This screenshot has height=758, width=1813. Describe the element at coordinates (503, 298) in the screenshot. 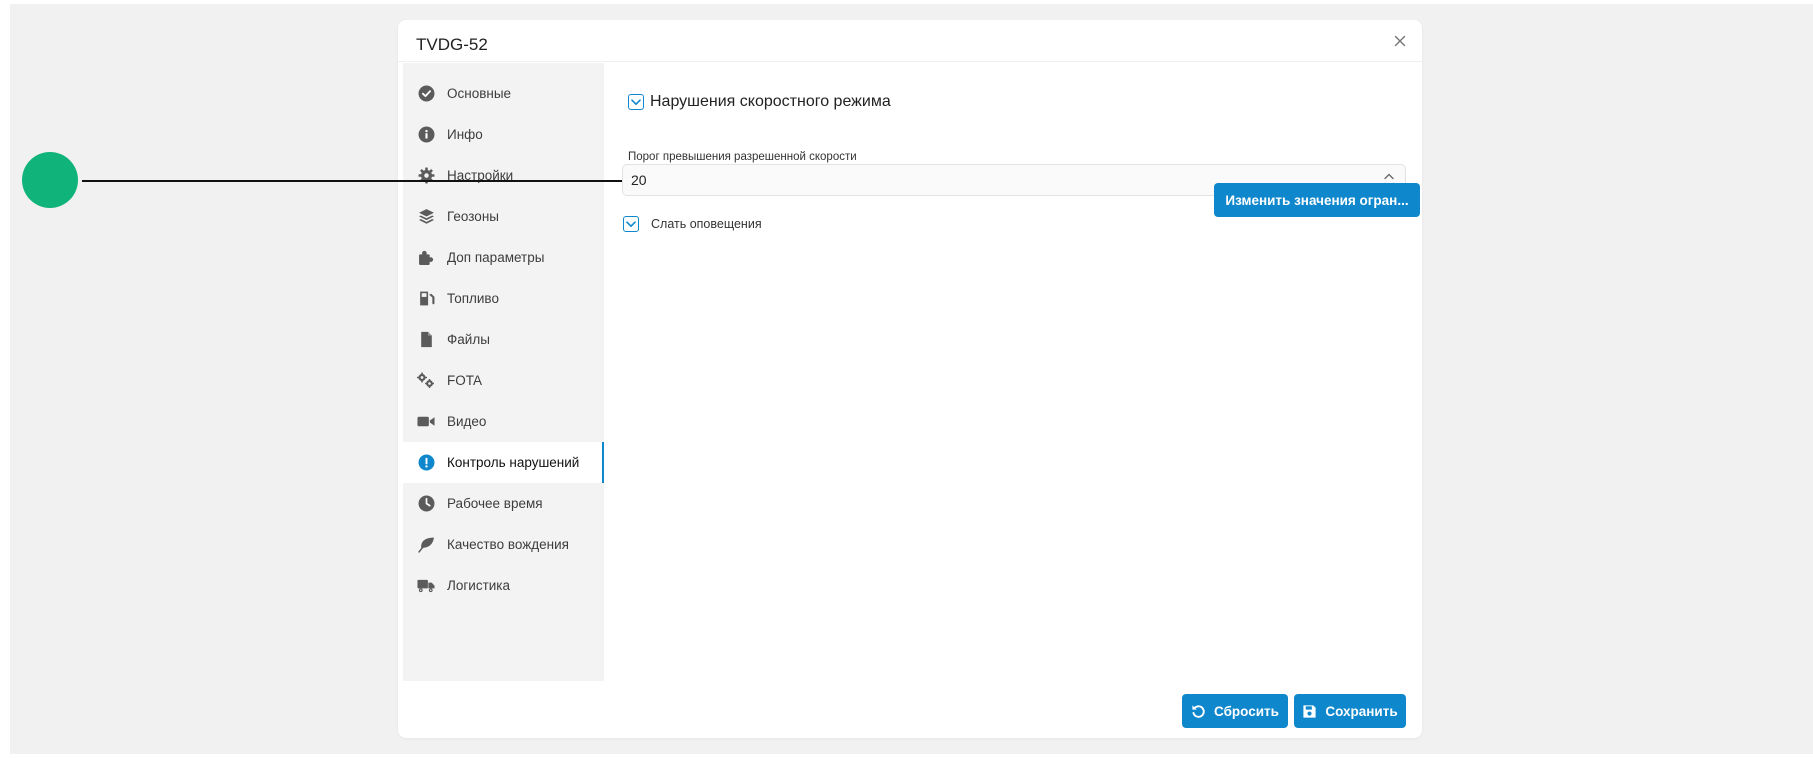

I see `sidebar-item-fuel: Топливо` at that location.